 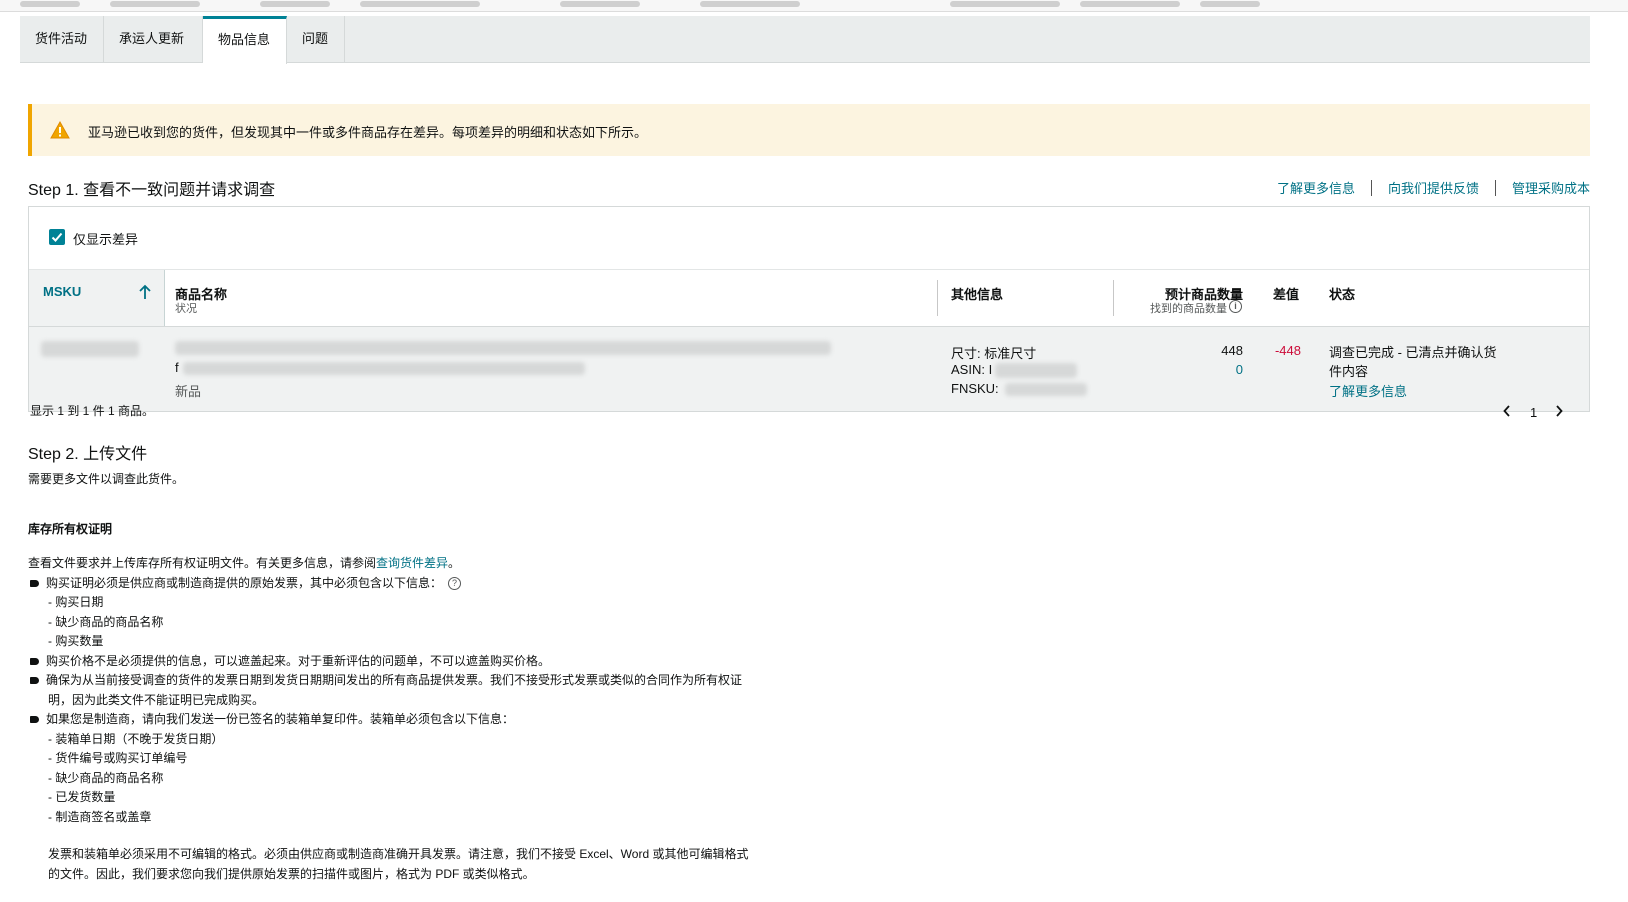 I want to click on help-icon: ?, so click(x=455, y=583).